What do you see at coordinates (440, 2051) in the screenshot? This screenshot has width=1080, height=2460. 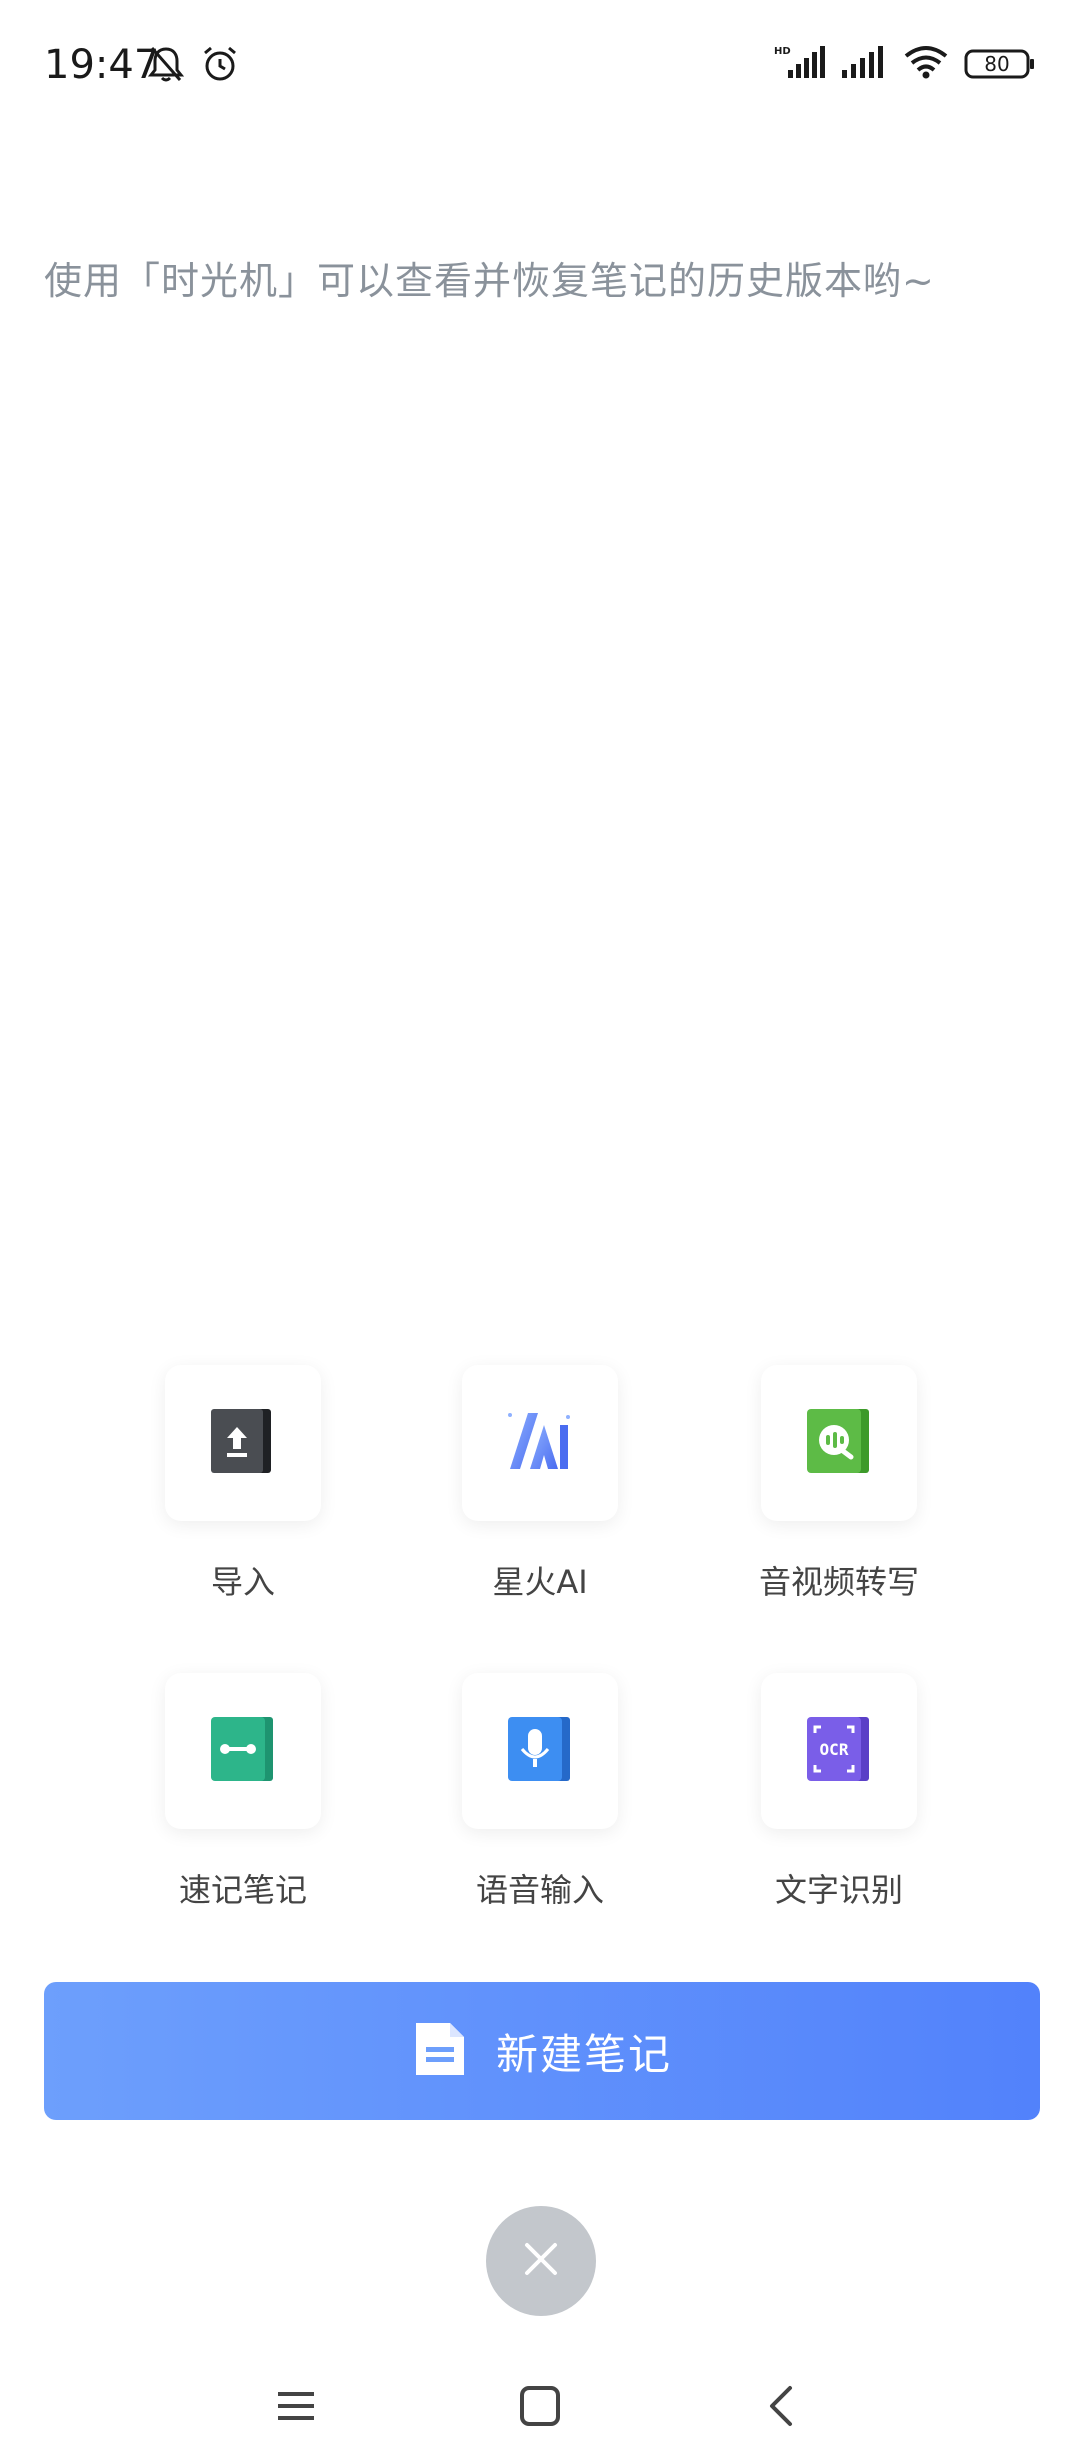 I see `document-icon` at bounding box center [440, 2051].